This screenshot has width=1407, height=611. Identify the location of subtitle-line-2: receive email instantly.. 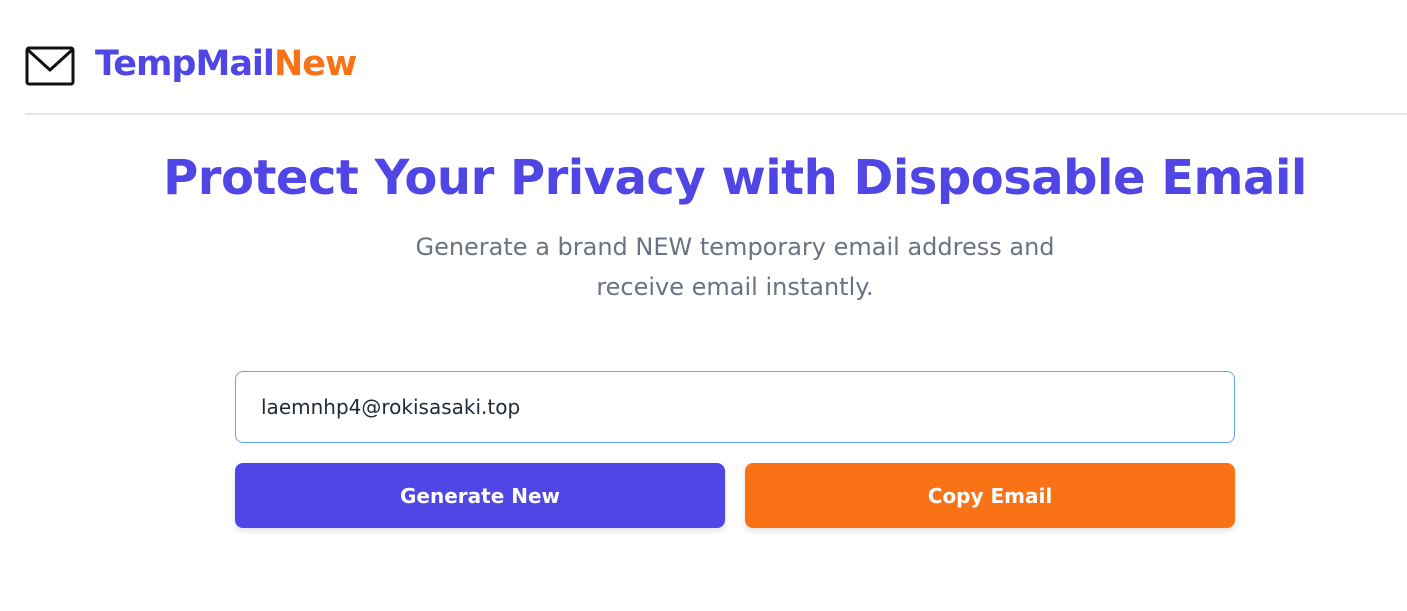
(735, 287).